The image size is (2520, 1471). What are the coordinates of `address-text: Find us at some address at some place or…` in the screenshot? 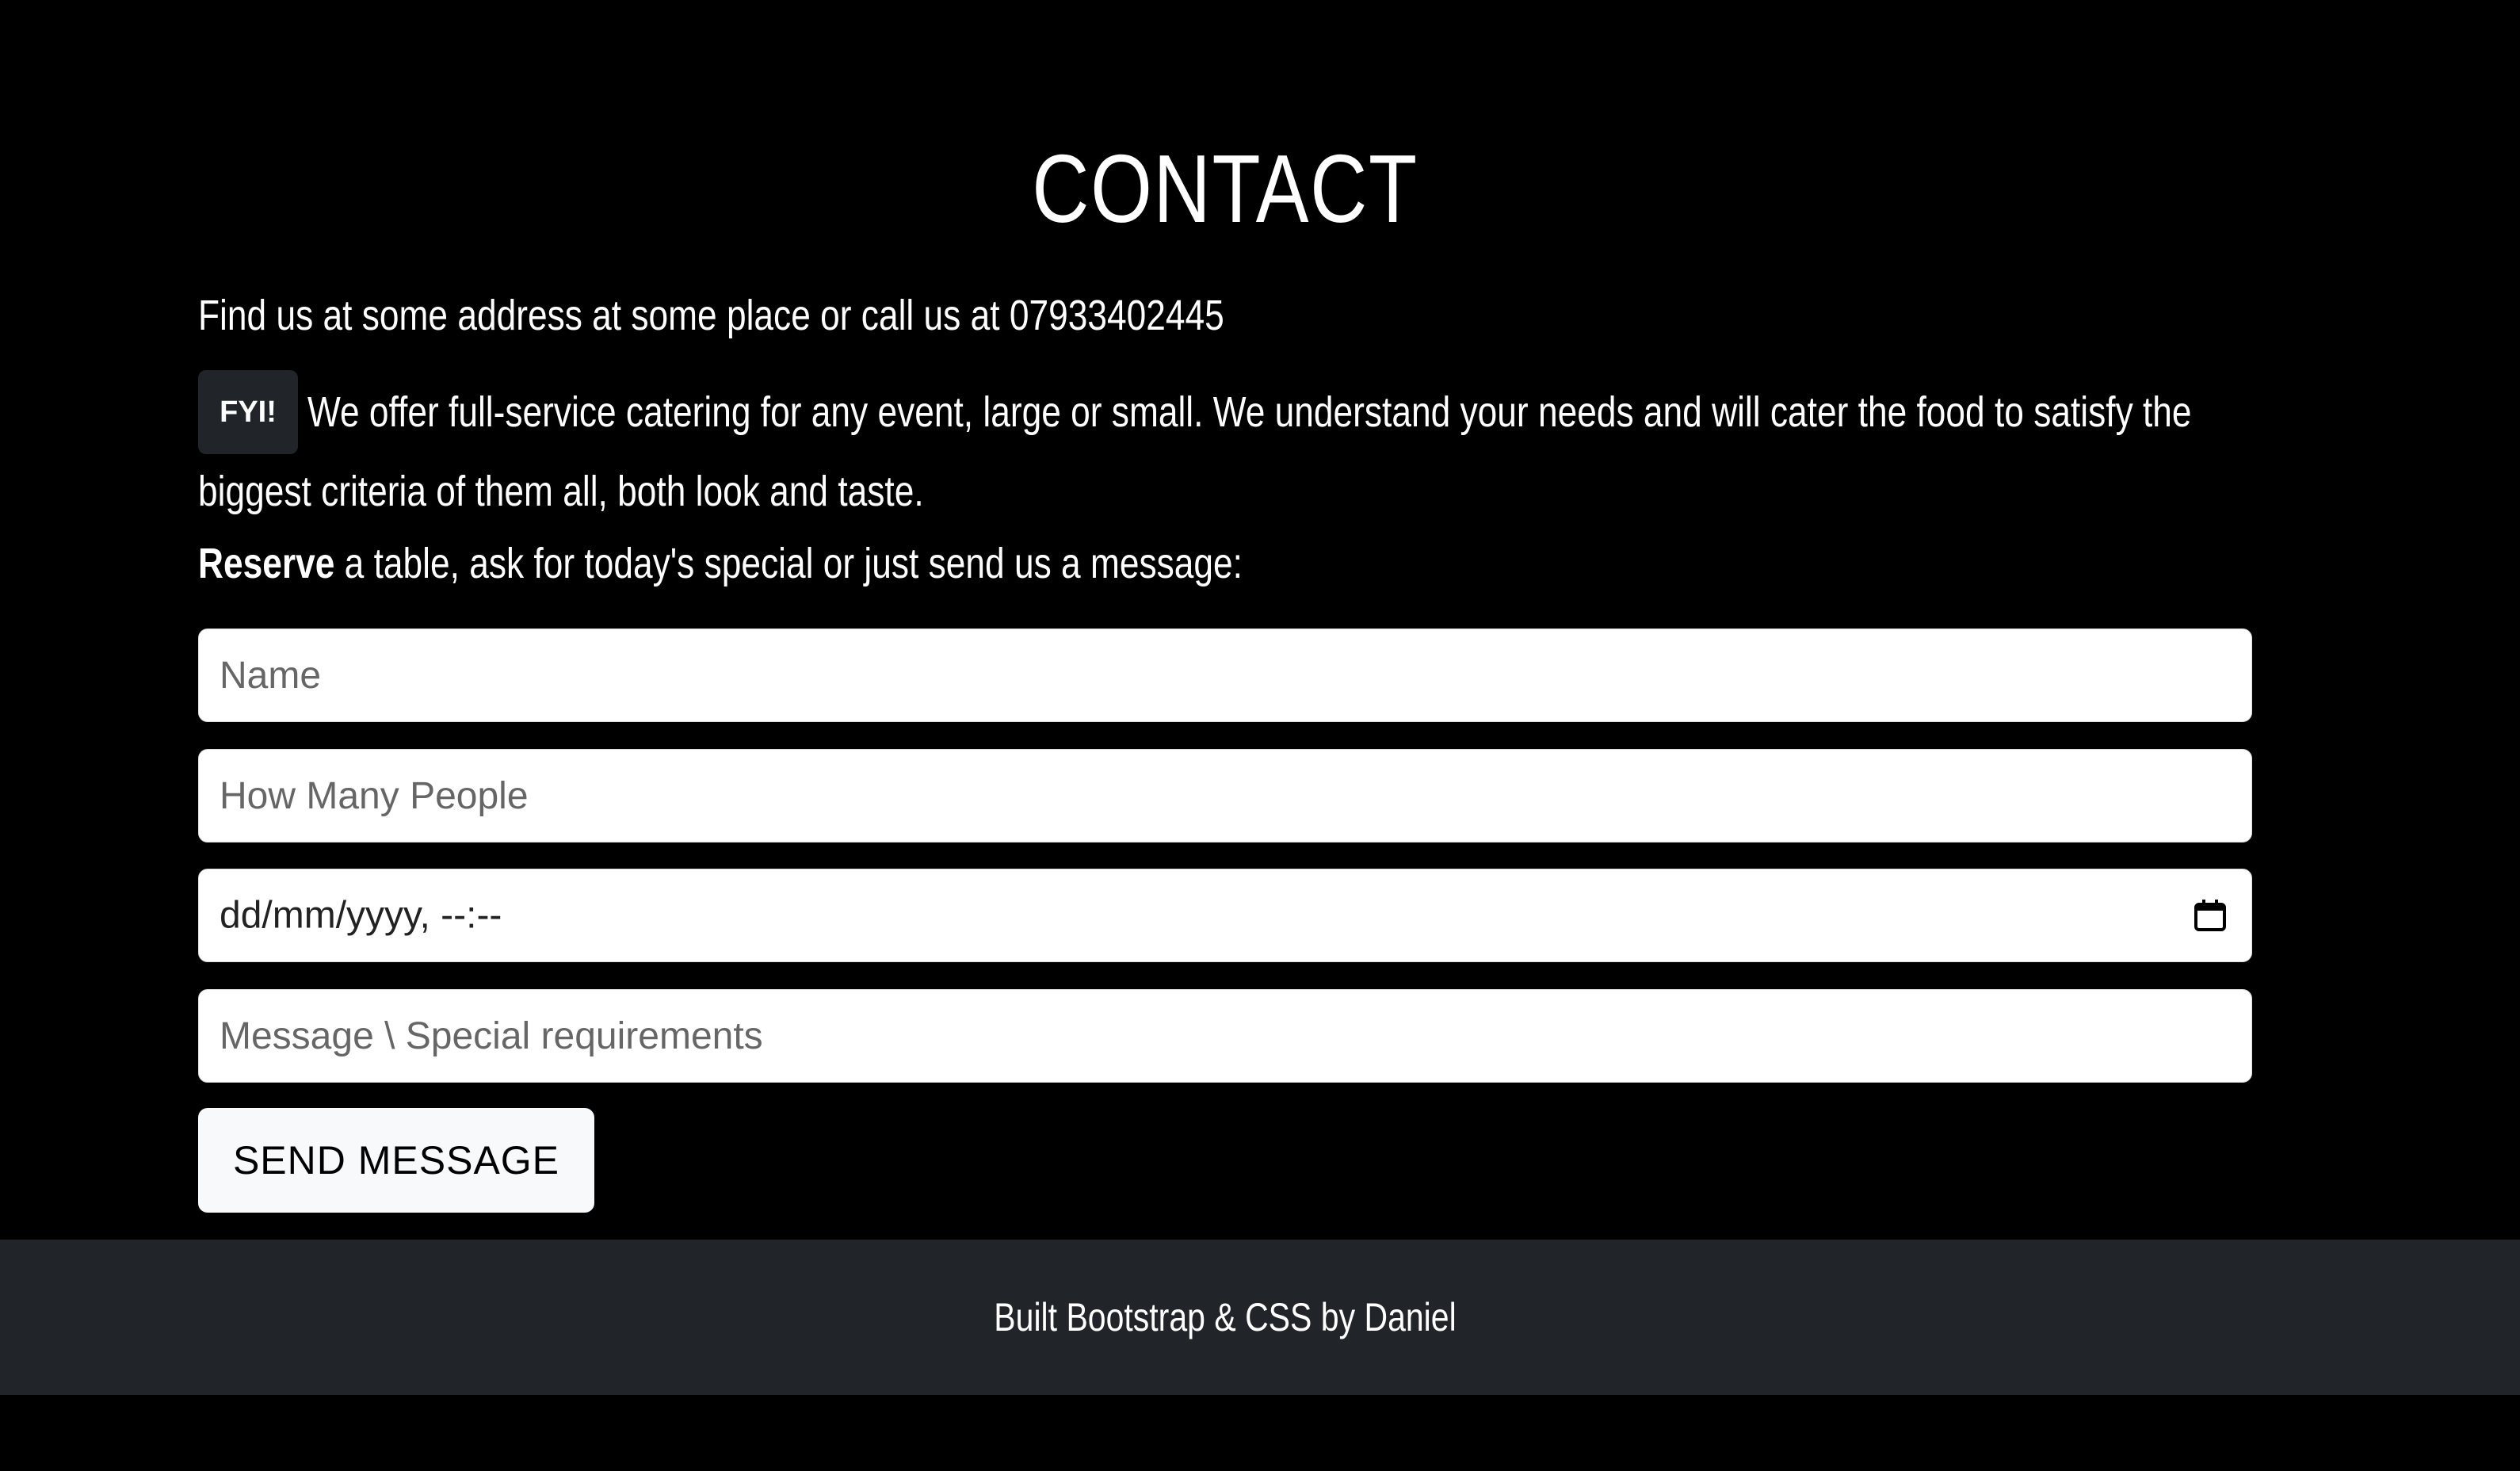 It's located at (711, 315).